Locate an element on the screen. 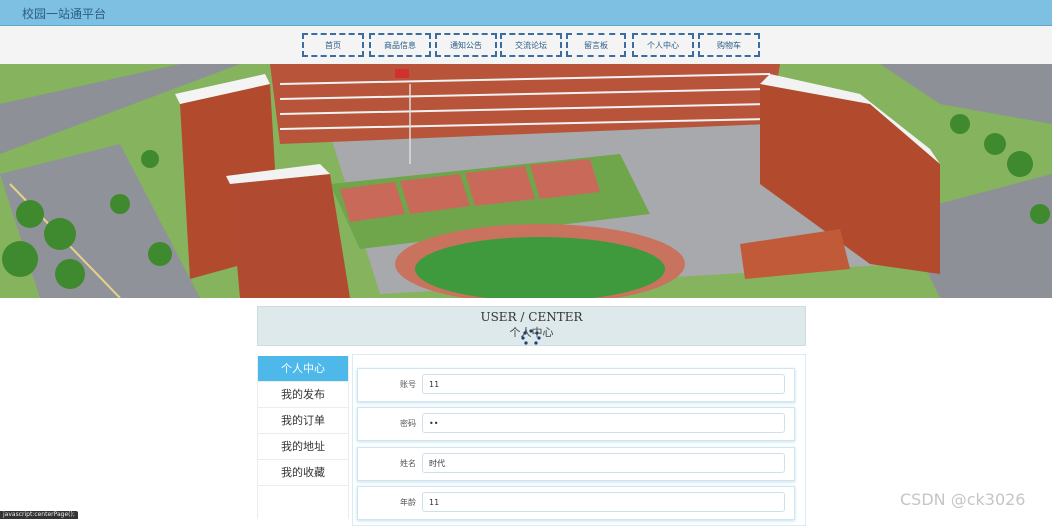  form-row-password: 密码 •• is located at coordinates (576, 424).